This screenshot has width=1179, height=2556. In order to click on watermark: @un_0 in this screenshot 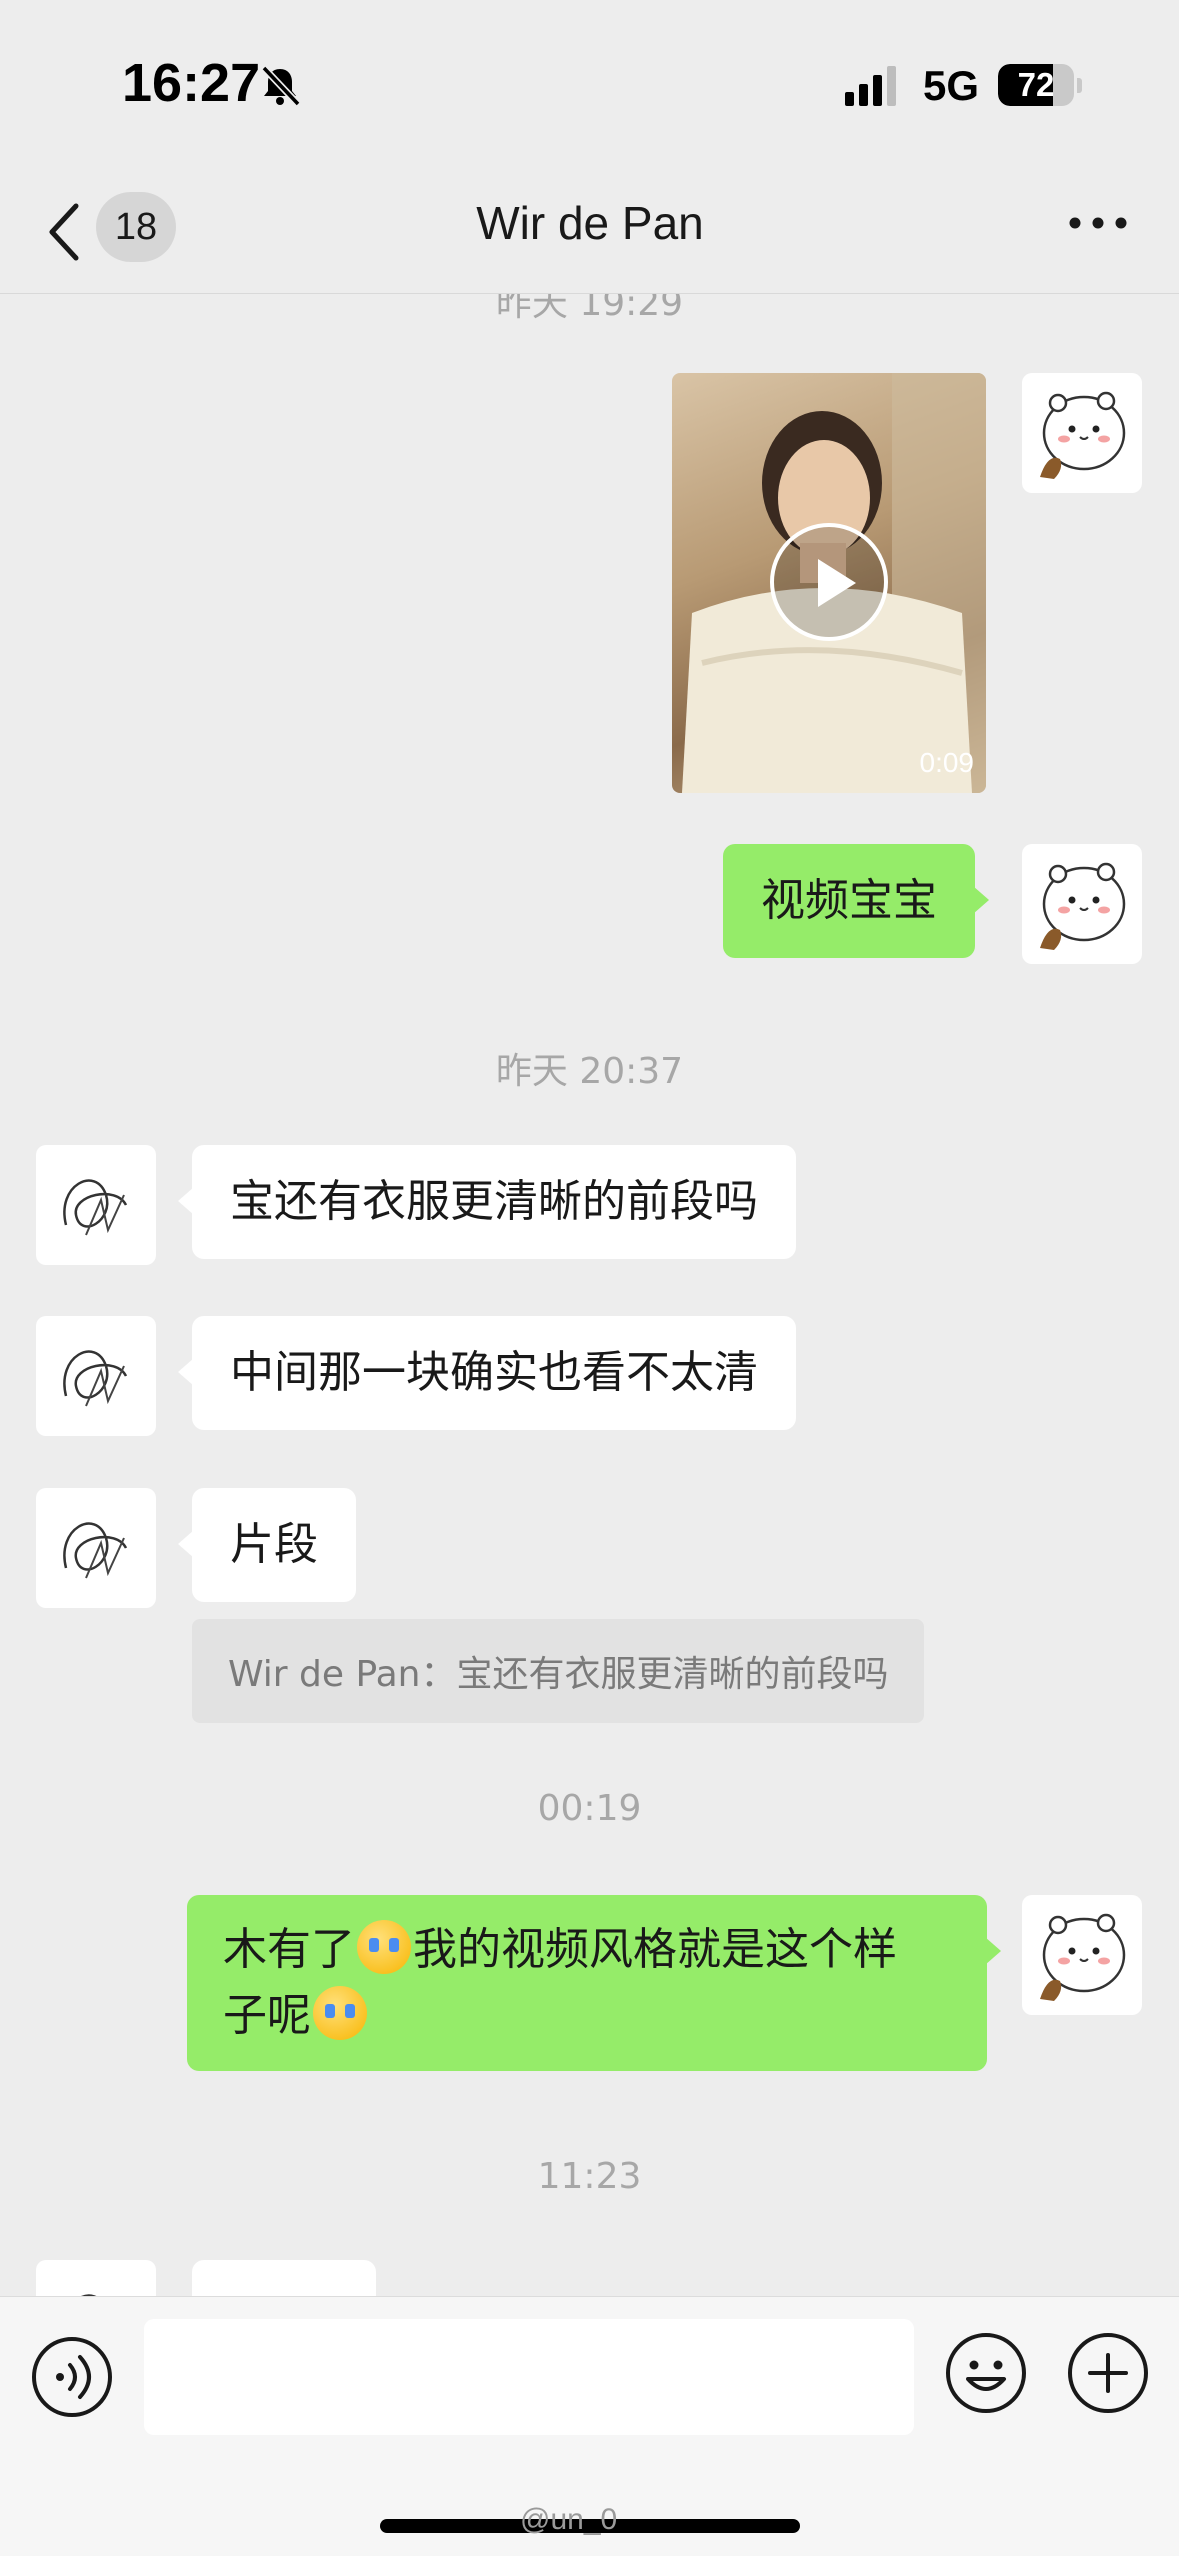, I will do `click(569, 2519)`.